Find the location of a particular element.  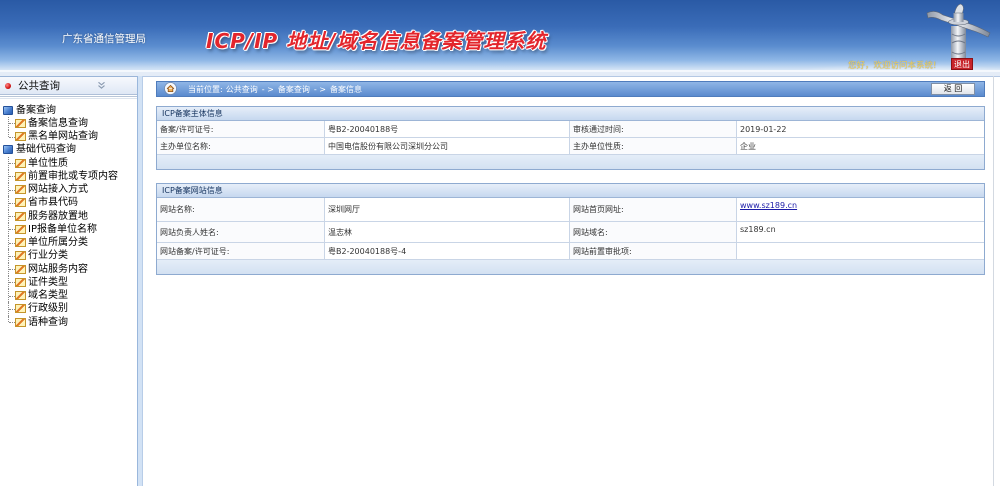

welcome-message: 您好，欢迎访问本系统! is located at coordinates (892, 66).